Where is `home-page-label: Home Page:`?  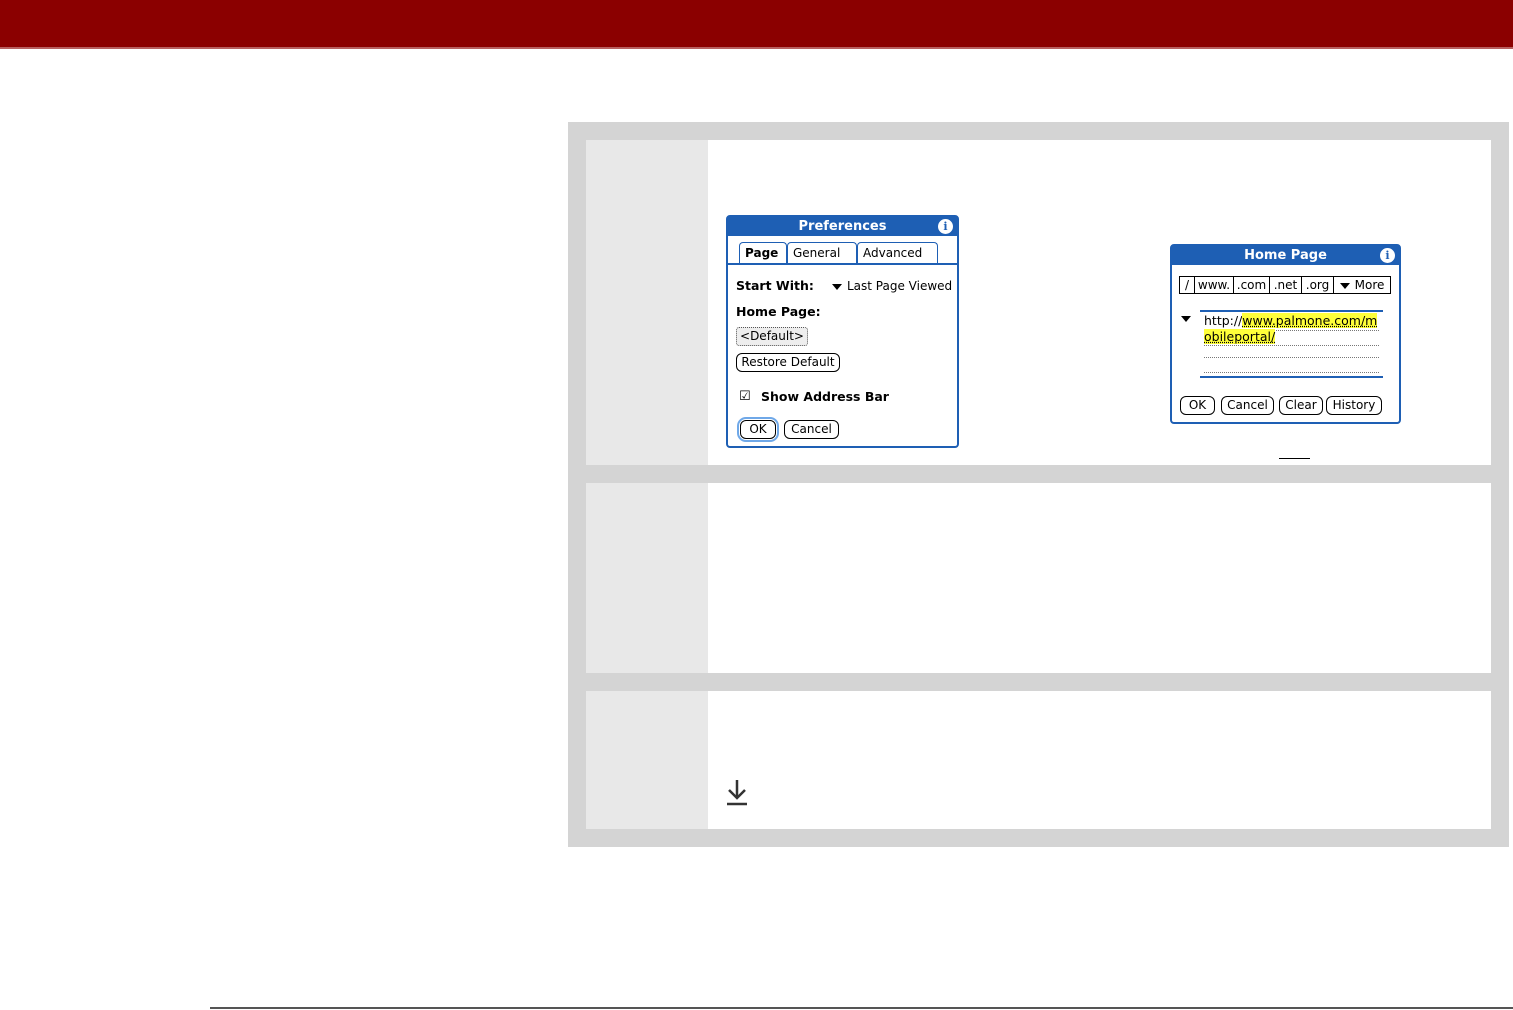
home-page-label: Home Page: is located at coordinates (778, 311).